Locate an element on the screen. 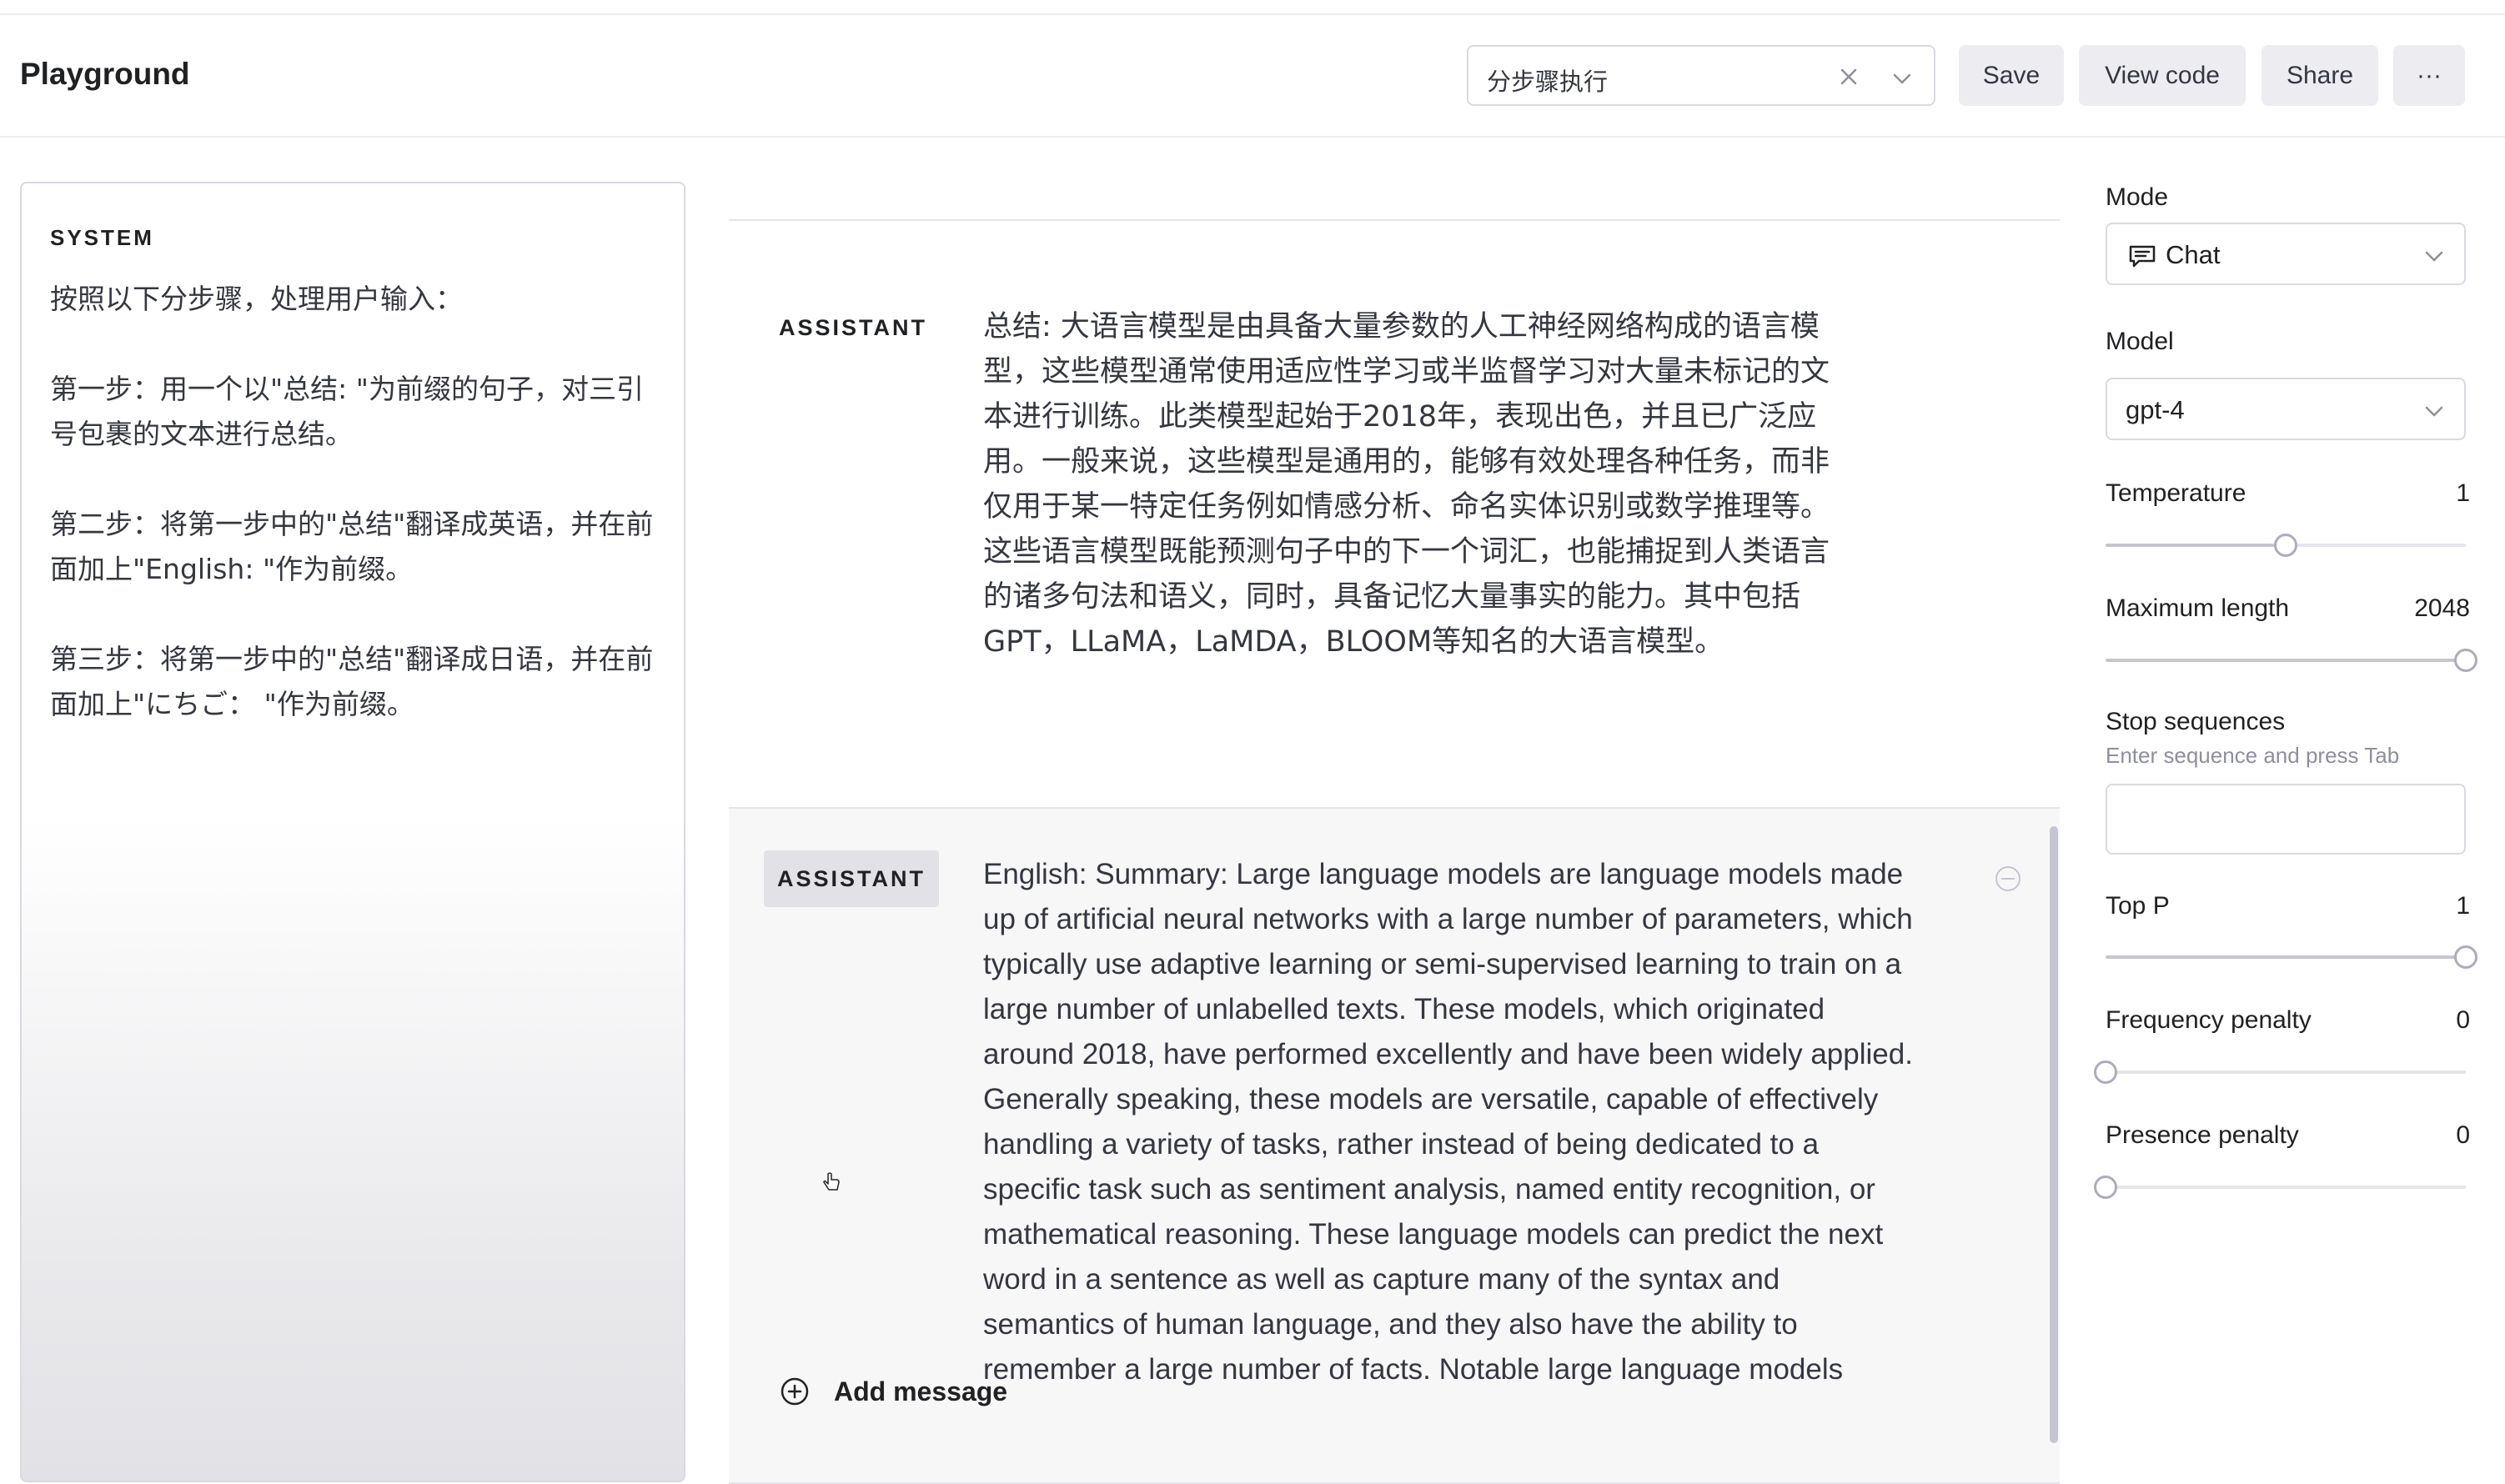  model-label: Model is located at coordinates (2140, 341).